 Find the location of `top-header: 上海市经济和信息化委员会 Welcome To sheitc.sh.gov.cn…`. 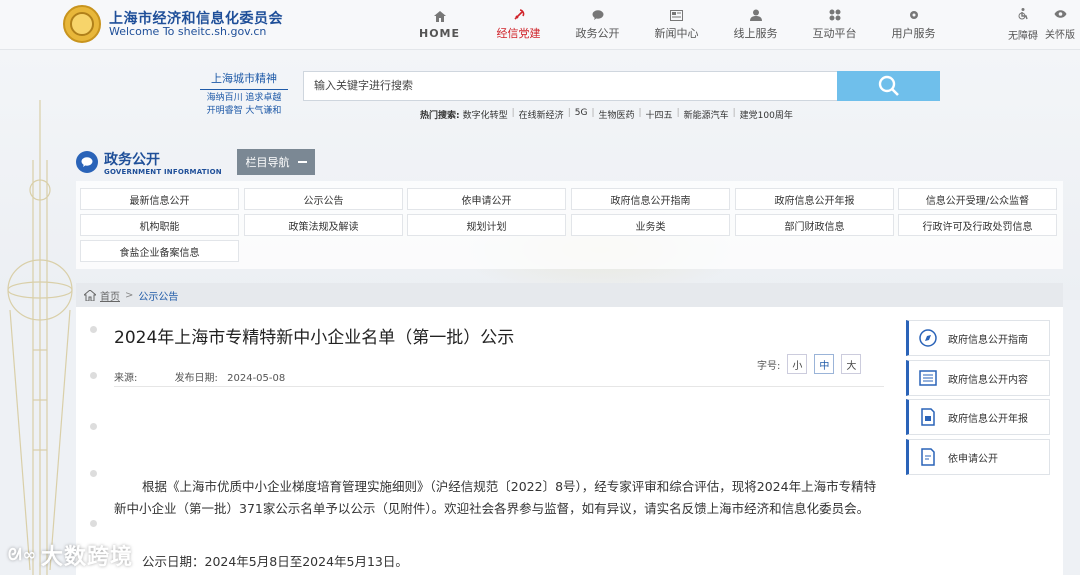

top-header: 上海市经济和信息化委员会 Welcome To sheitc.sh.gov.cn… is located at coordinates (540, 25).